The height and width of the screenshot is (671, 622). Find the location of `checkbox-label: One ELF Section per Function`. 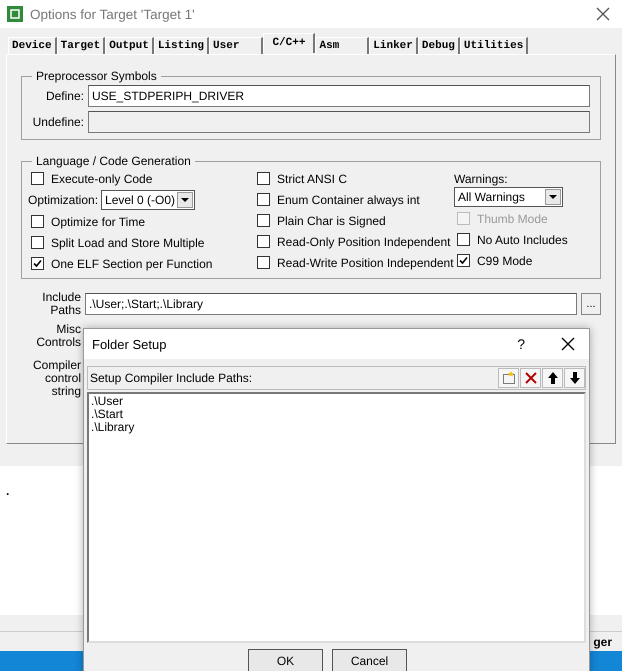

checkbox-label: One ELF Section per Function is located at coordinates (131, 263).